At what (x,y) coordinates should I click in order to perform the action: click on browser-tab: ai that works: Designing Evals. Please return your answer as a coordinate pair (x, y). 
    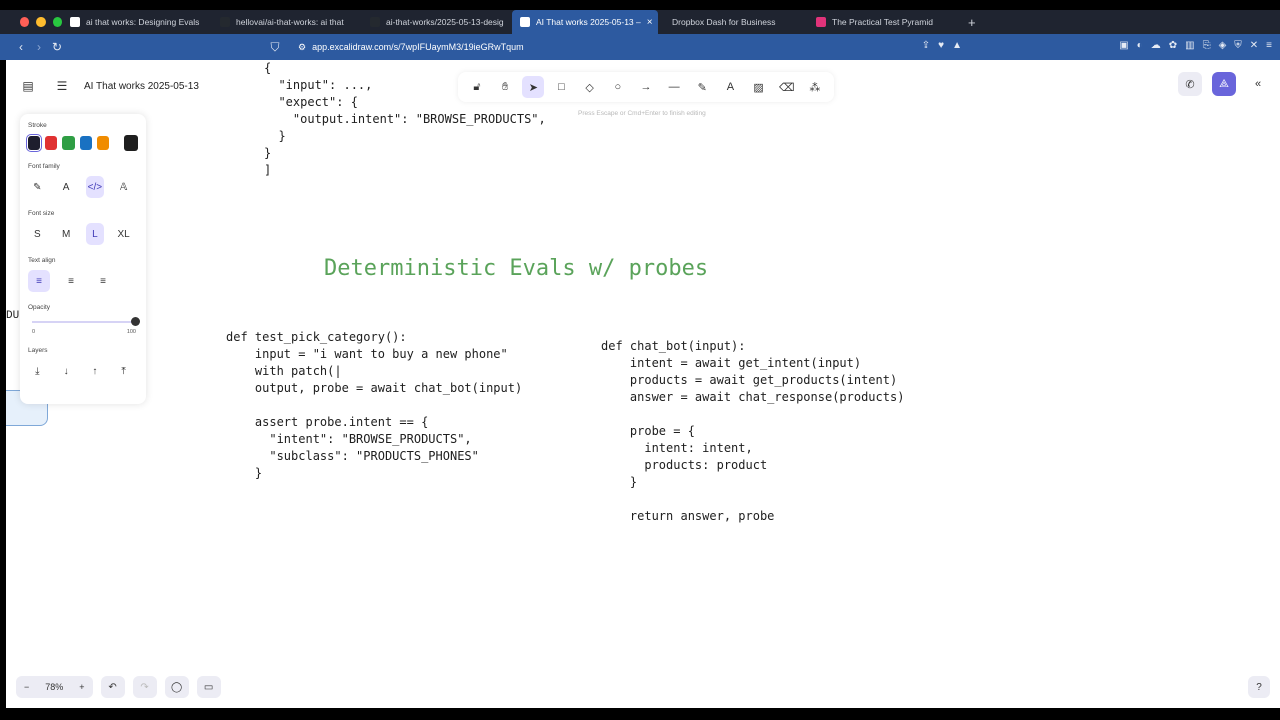
    Looking at the image, I should click on (137, 22).